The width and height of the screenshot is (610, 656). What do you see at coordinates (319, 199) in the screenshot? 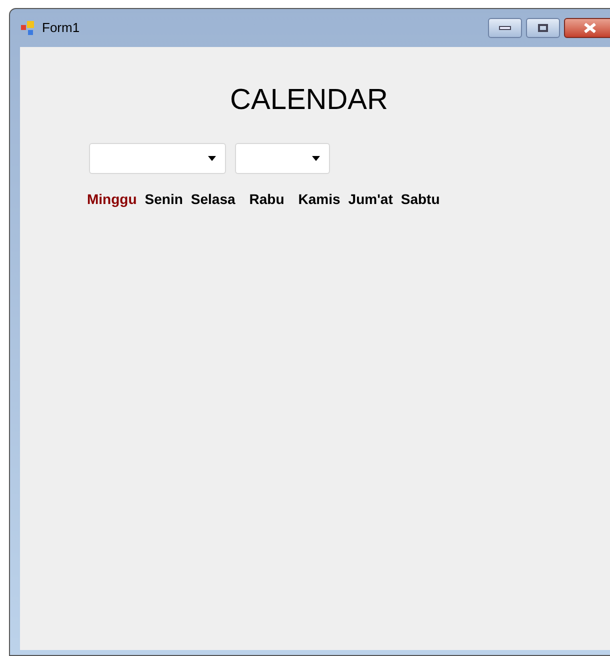
I see `day-label: Kamis` at bounding box center [319, 199].